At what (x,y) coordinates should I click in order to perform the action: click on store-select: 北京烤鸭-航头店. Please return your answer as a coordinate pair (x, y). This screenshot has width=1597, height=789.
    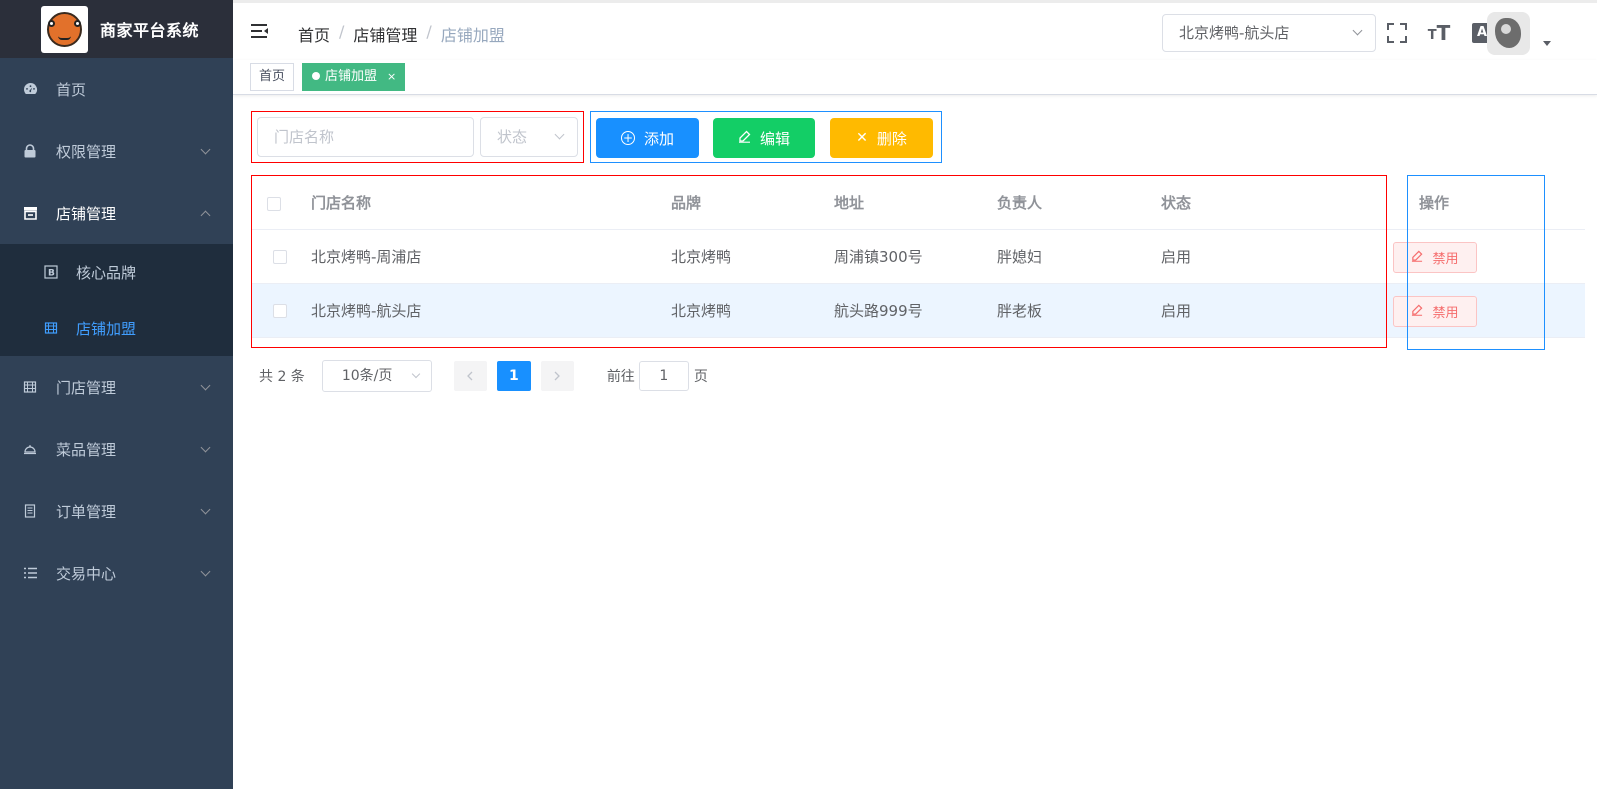
    Looking at the image, I should click on (1269, 33).